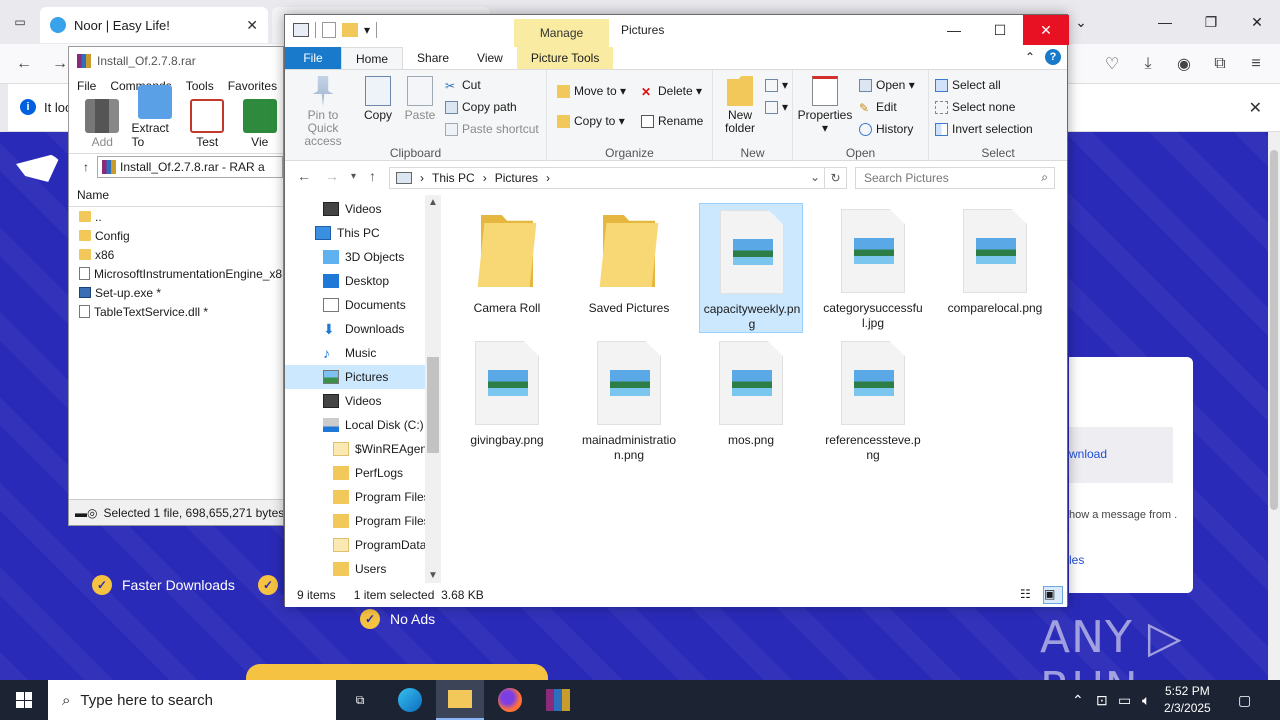 This screenshot has height=720, width=1280. What do you see at coordinates (176, 235) in the screenshot?
I see `list-item: Config` at bounding box center [176, 235].